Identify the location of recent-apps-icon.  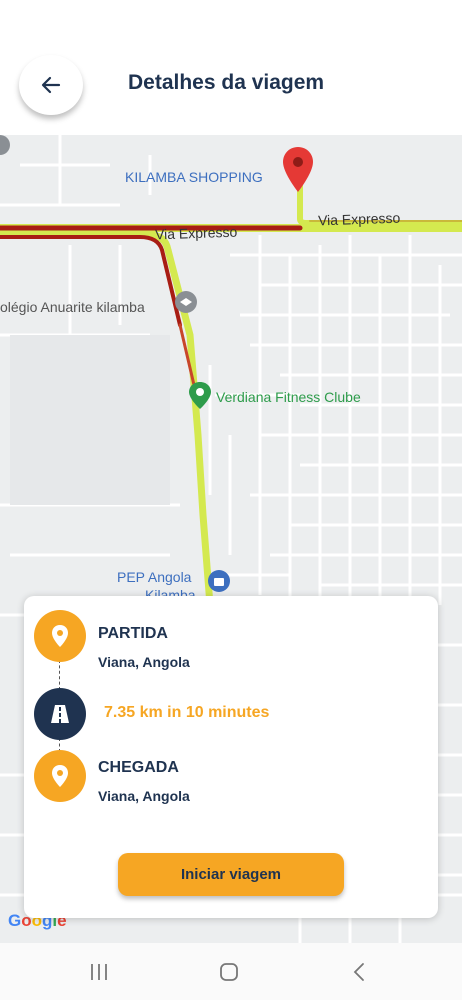
(99, 972).